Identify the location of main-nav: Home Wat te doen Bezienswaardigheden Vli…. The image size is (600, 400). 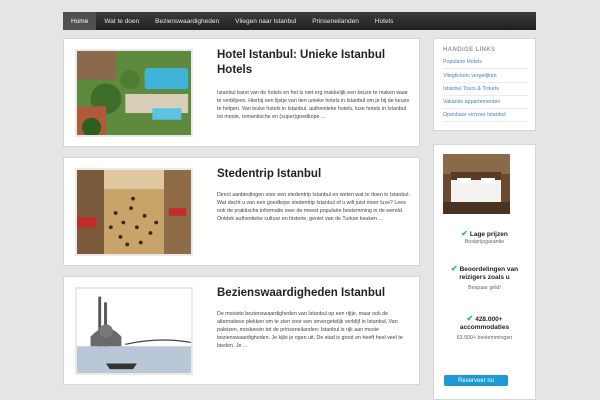
(299, 21).